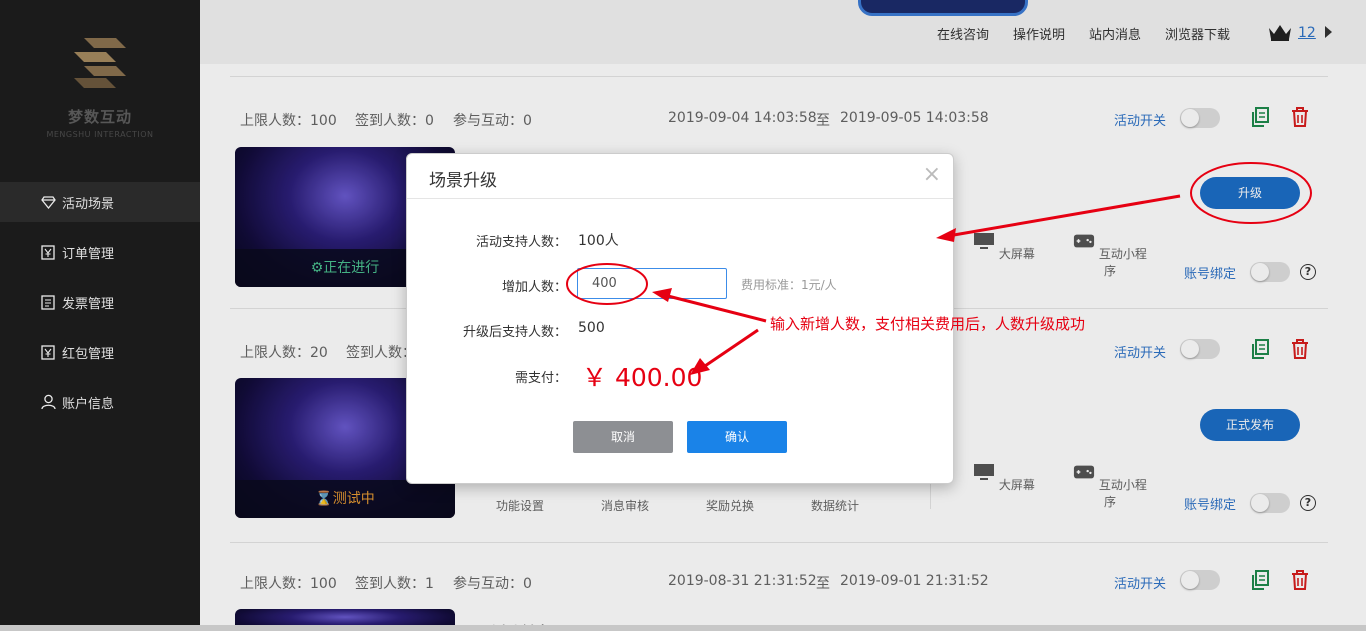  I want to click on annotation-text: 输入新增人数，支付相关费用后，人数升级成功, so click(928, 324).